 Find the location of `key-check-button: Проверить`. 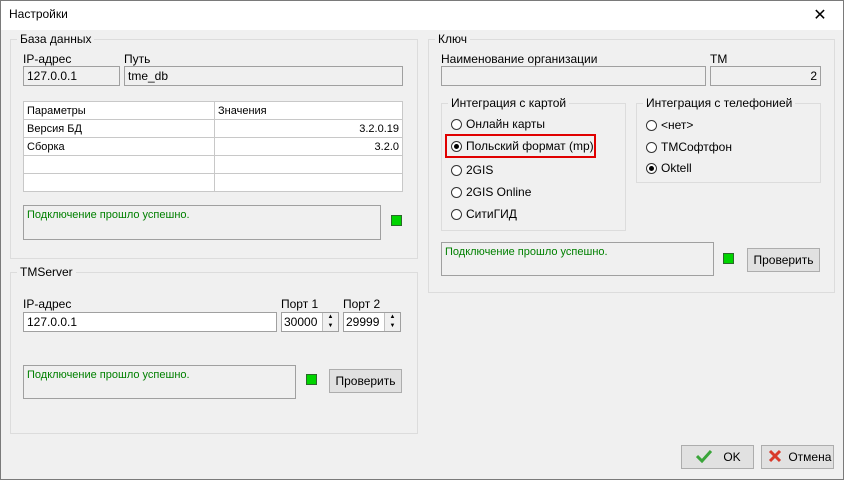

key-check-button: Проверить is located at coordinates (783, 260).